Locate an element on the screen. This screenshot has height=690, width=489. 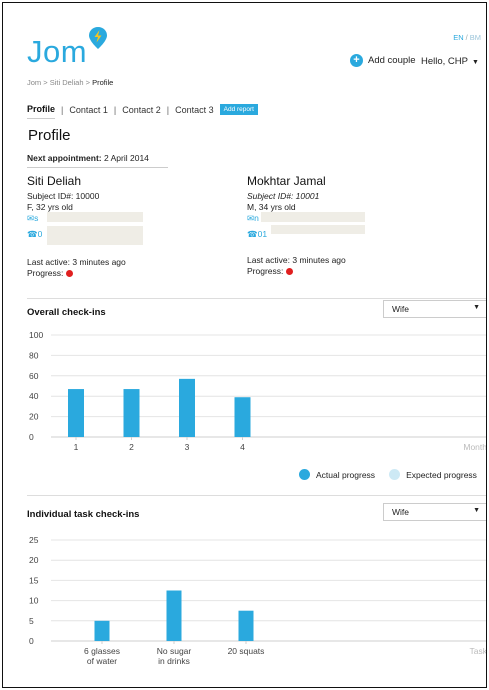
logo-text: Jom is located at coordinates (57, 51).